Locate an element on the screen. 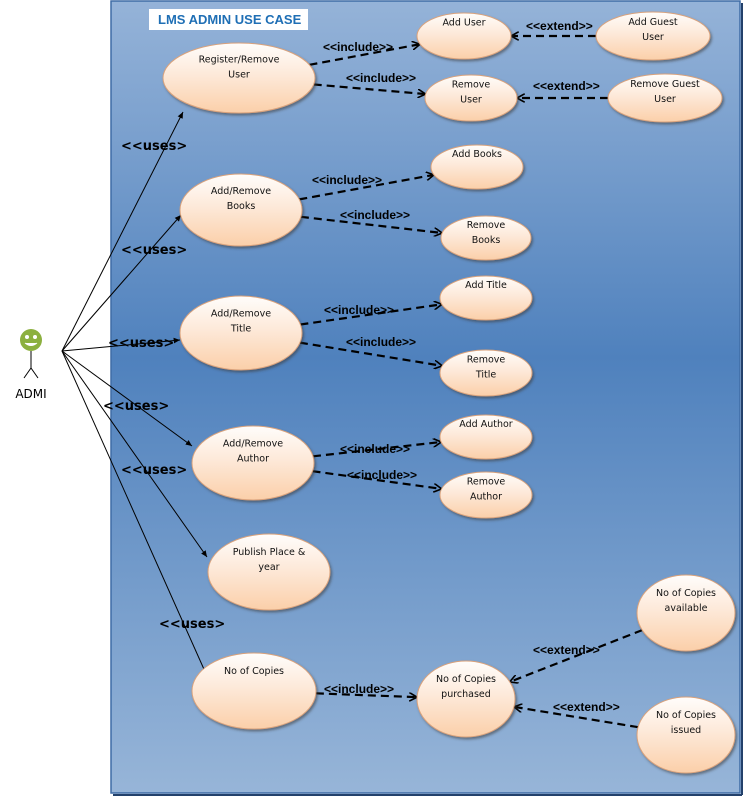 This screenshot has height=797, width=753. use-case-remove-author: Remove Author is located at coordinates (486, 495).